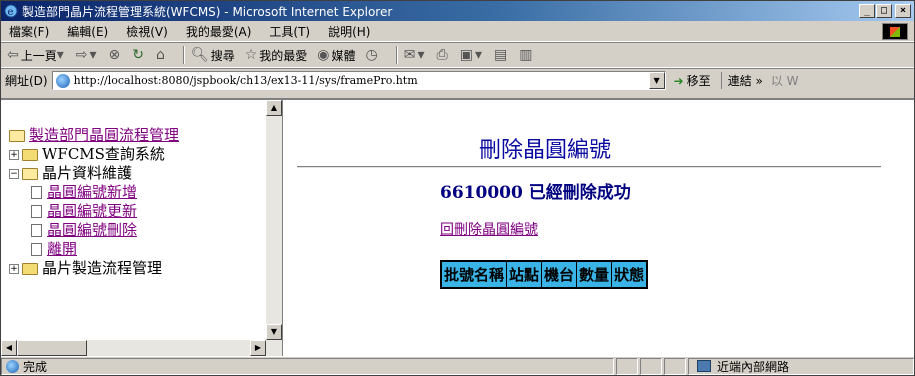  What do you see at coordinates (289, 31) in the screenshot?
I see `menu-tools: 工具(T)` at bounding box center [289, 31].